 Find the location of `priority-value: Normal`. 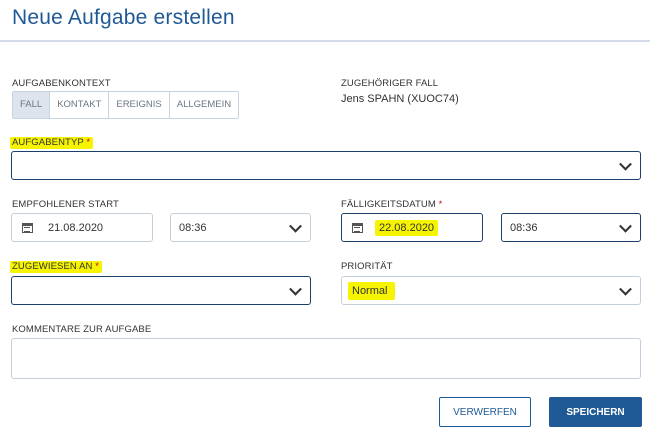

priority-value: Normal is located at coordinates (372, 290).